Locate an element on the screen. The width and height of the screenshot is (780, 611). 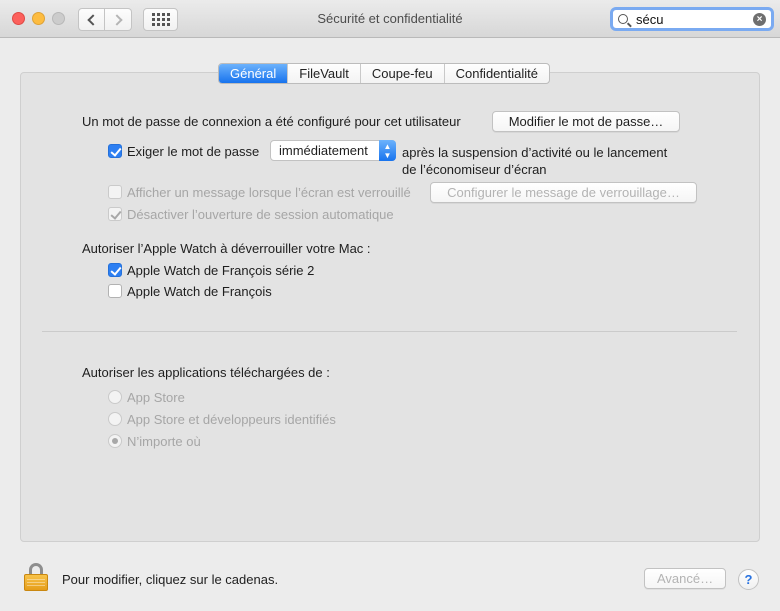
download-option: N’importe où is located at coordinates (154, 441).